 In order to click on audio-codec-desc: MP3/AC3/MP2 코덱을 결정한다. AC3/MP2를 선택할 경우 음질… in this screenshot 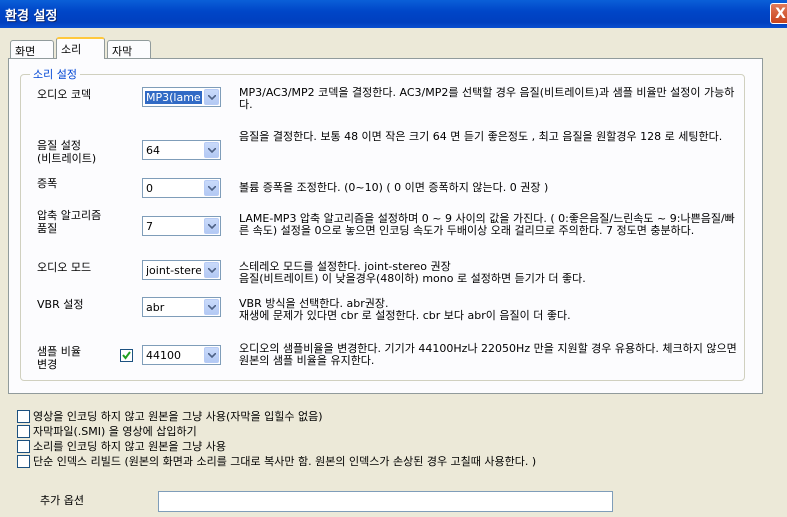, I will do `click(487, 98)`.